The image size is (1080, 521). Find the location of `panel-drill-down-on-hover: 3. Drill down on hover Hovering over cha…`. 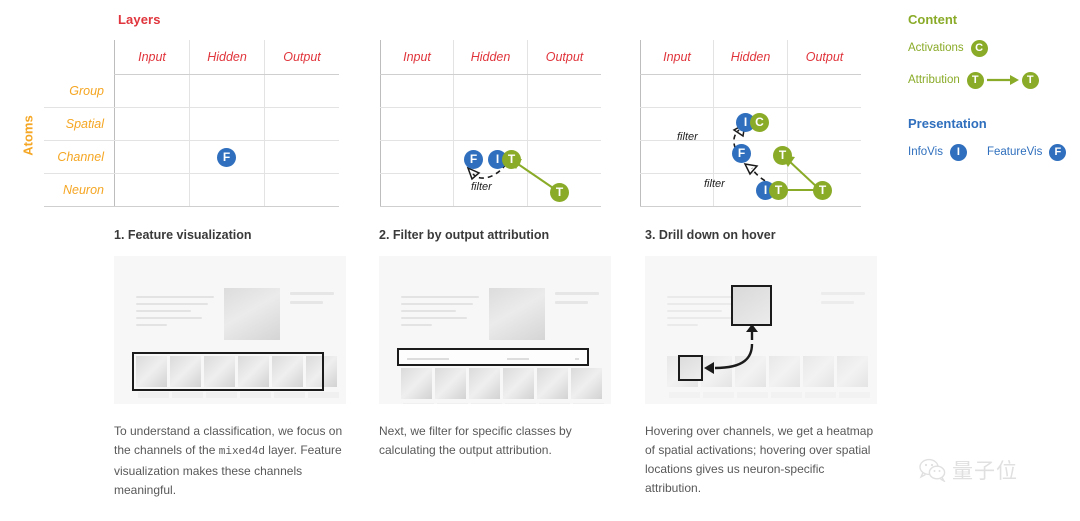

panel-drill-down-on-hover: 3. Drill down on hover Hovering over cha… is located at coordinates (761, 364).